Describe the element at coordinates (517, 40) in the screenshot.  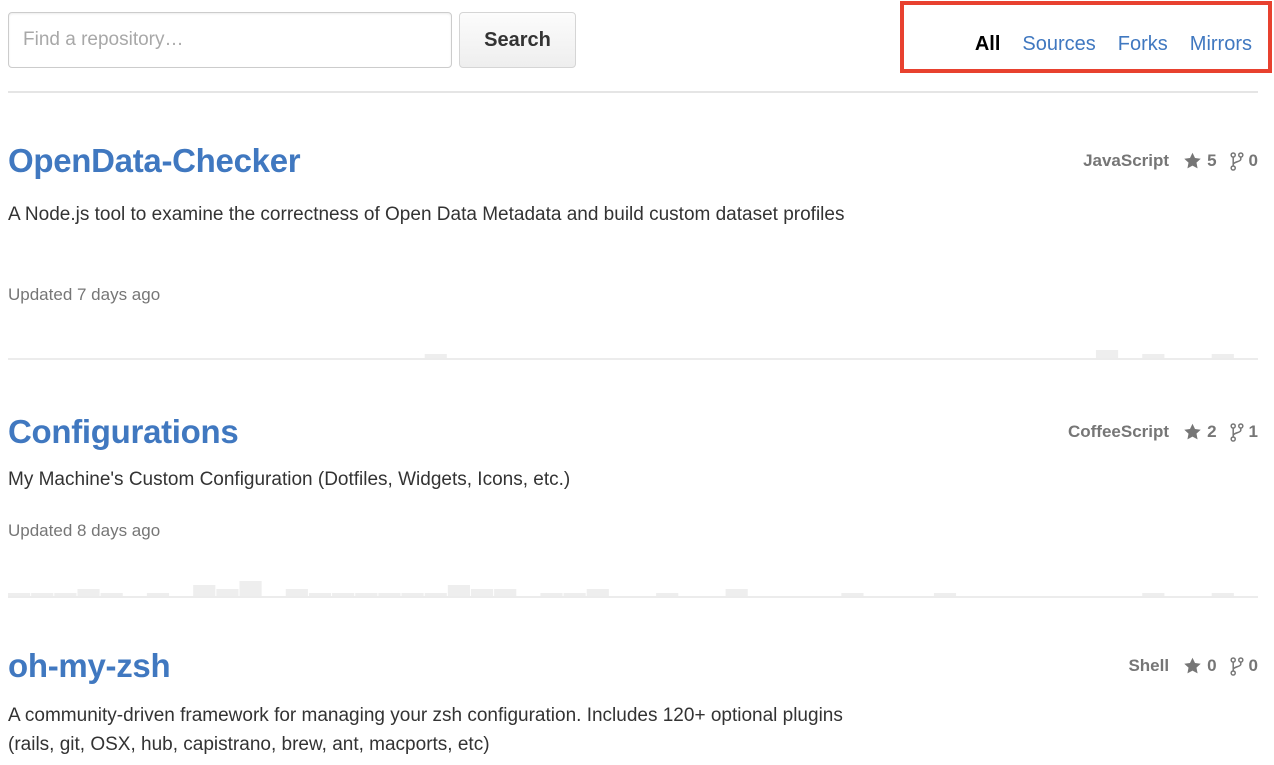
I see `search-button: Search` at that location.